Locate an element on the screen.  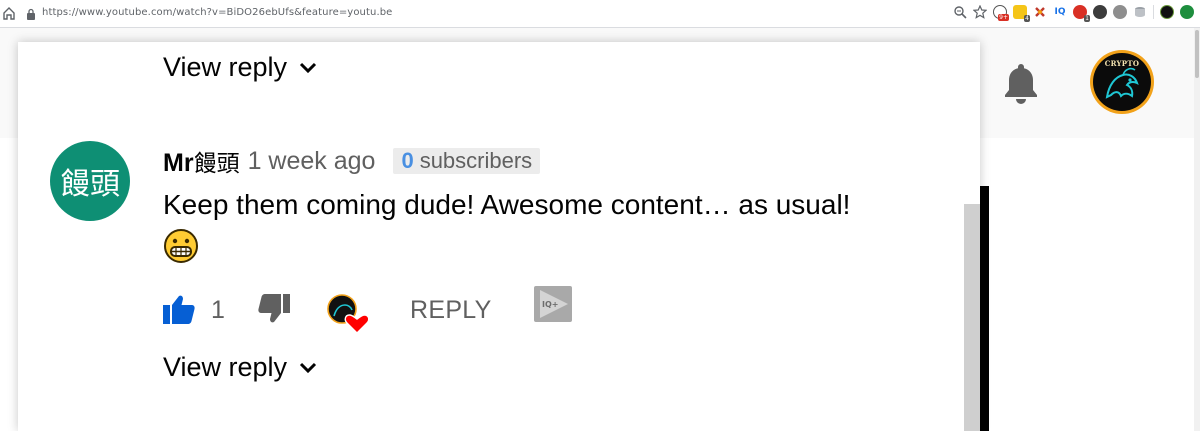
comment-actions: 1 REPLY IQ+ is located at coordinates (423, 310).